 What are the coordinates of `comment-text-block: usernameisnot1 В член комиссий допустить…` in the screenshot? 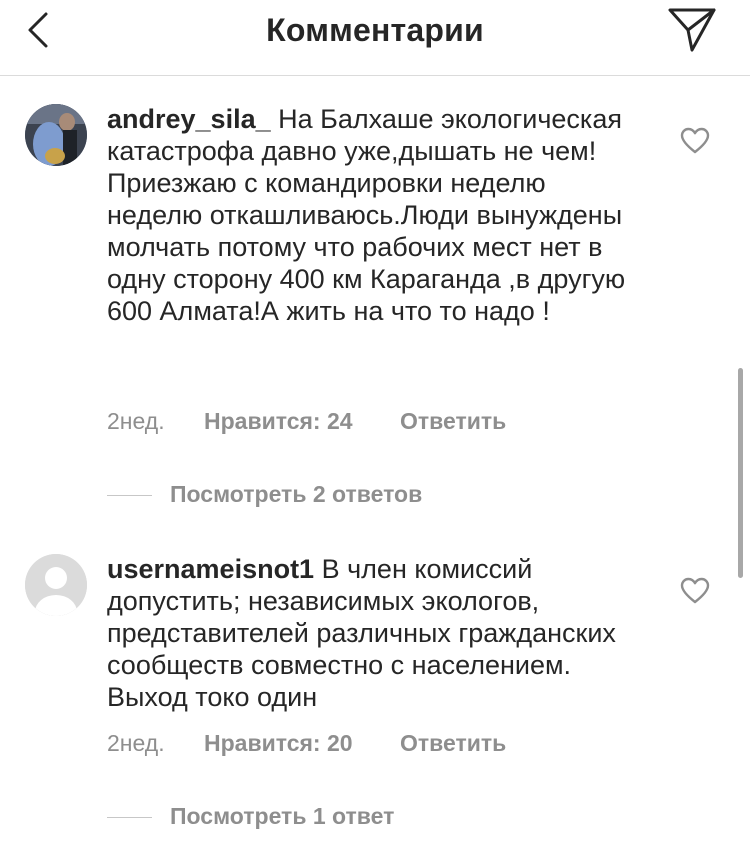 It's located at (372, 633).